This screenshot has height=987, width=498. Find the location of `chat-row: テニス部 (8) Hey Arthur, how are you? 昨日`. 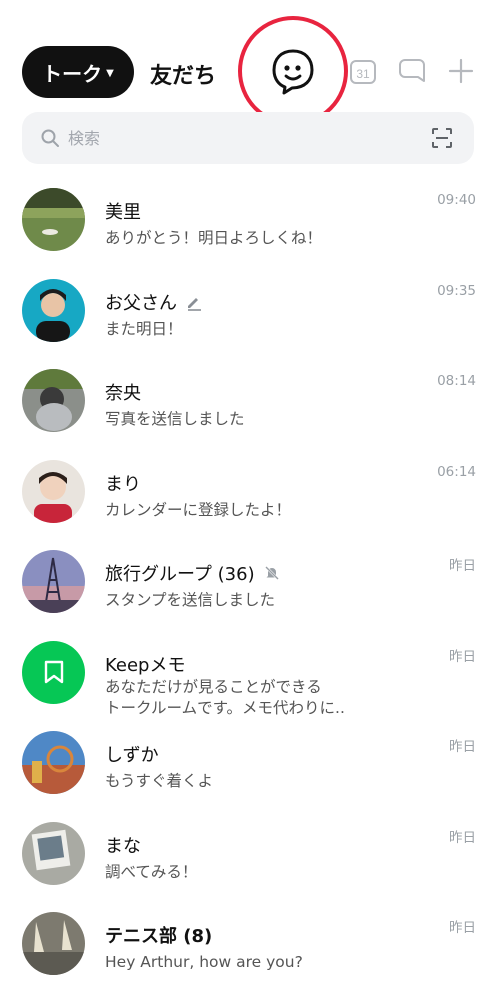

chat-row: テニス部 (8) Hey Arthur, how are you? 昨日 is located at coordinates (249, 941).